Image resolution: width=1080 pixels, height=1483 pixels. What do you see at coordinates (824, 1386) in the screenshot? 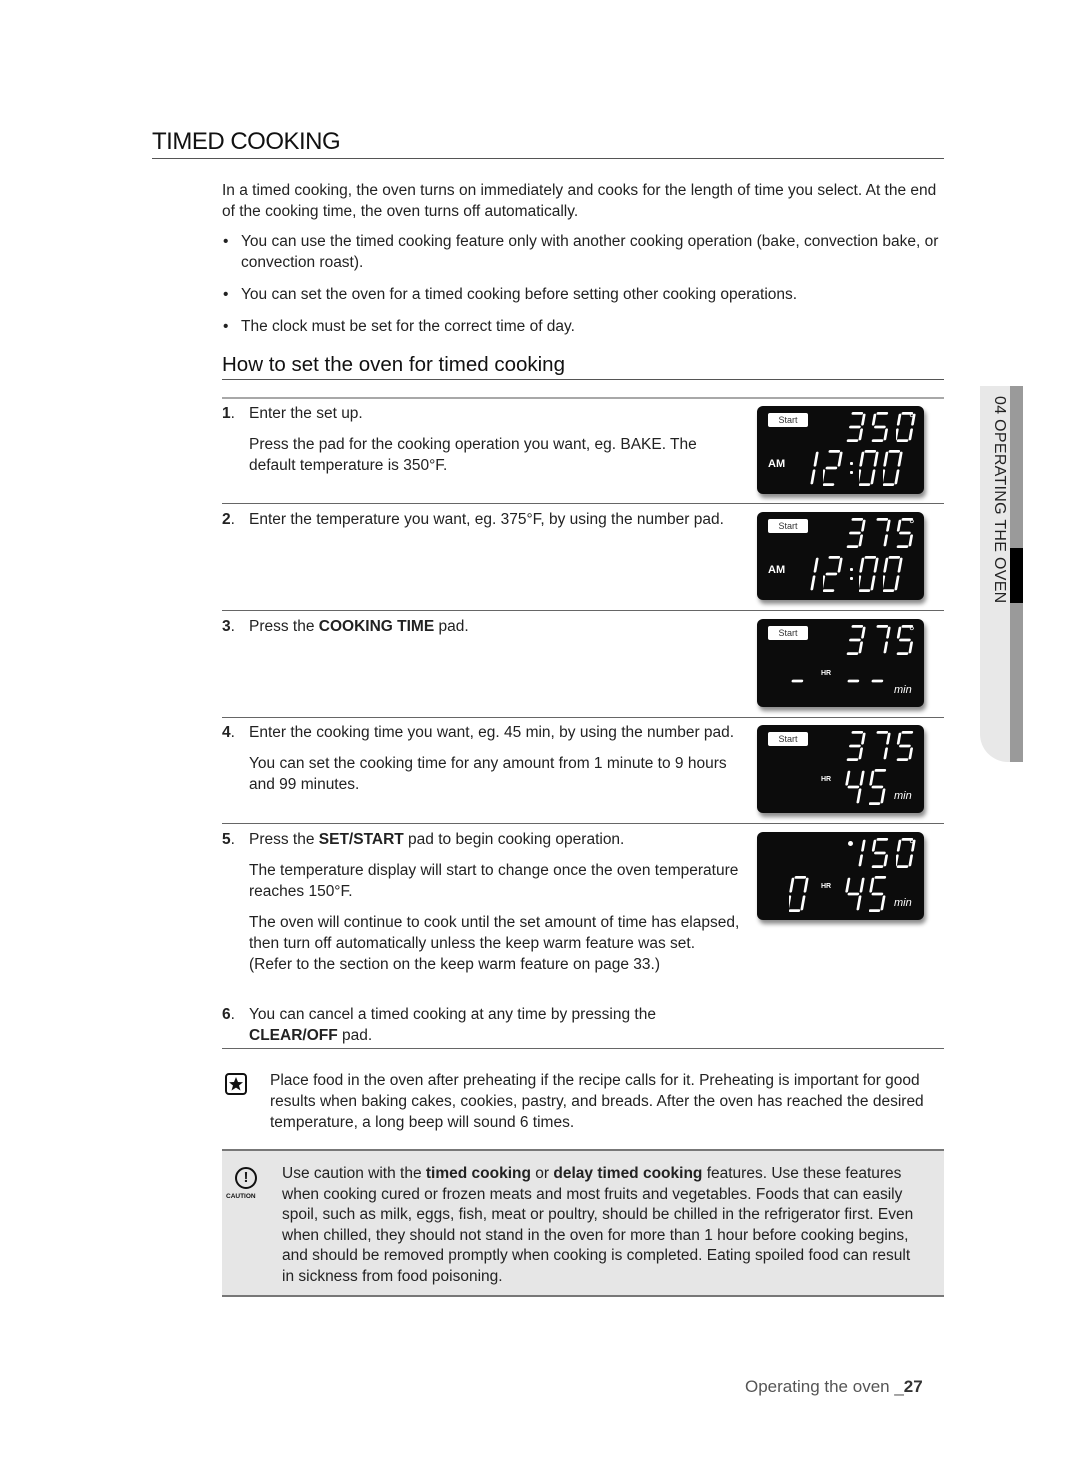
I see `footer-section: Operating the oven _` at bounding box center [824, 1386].